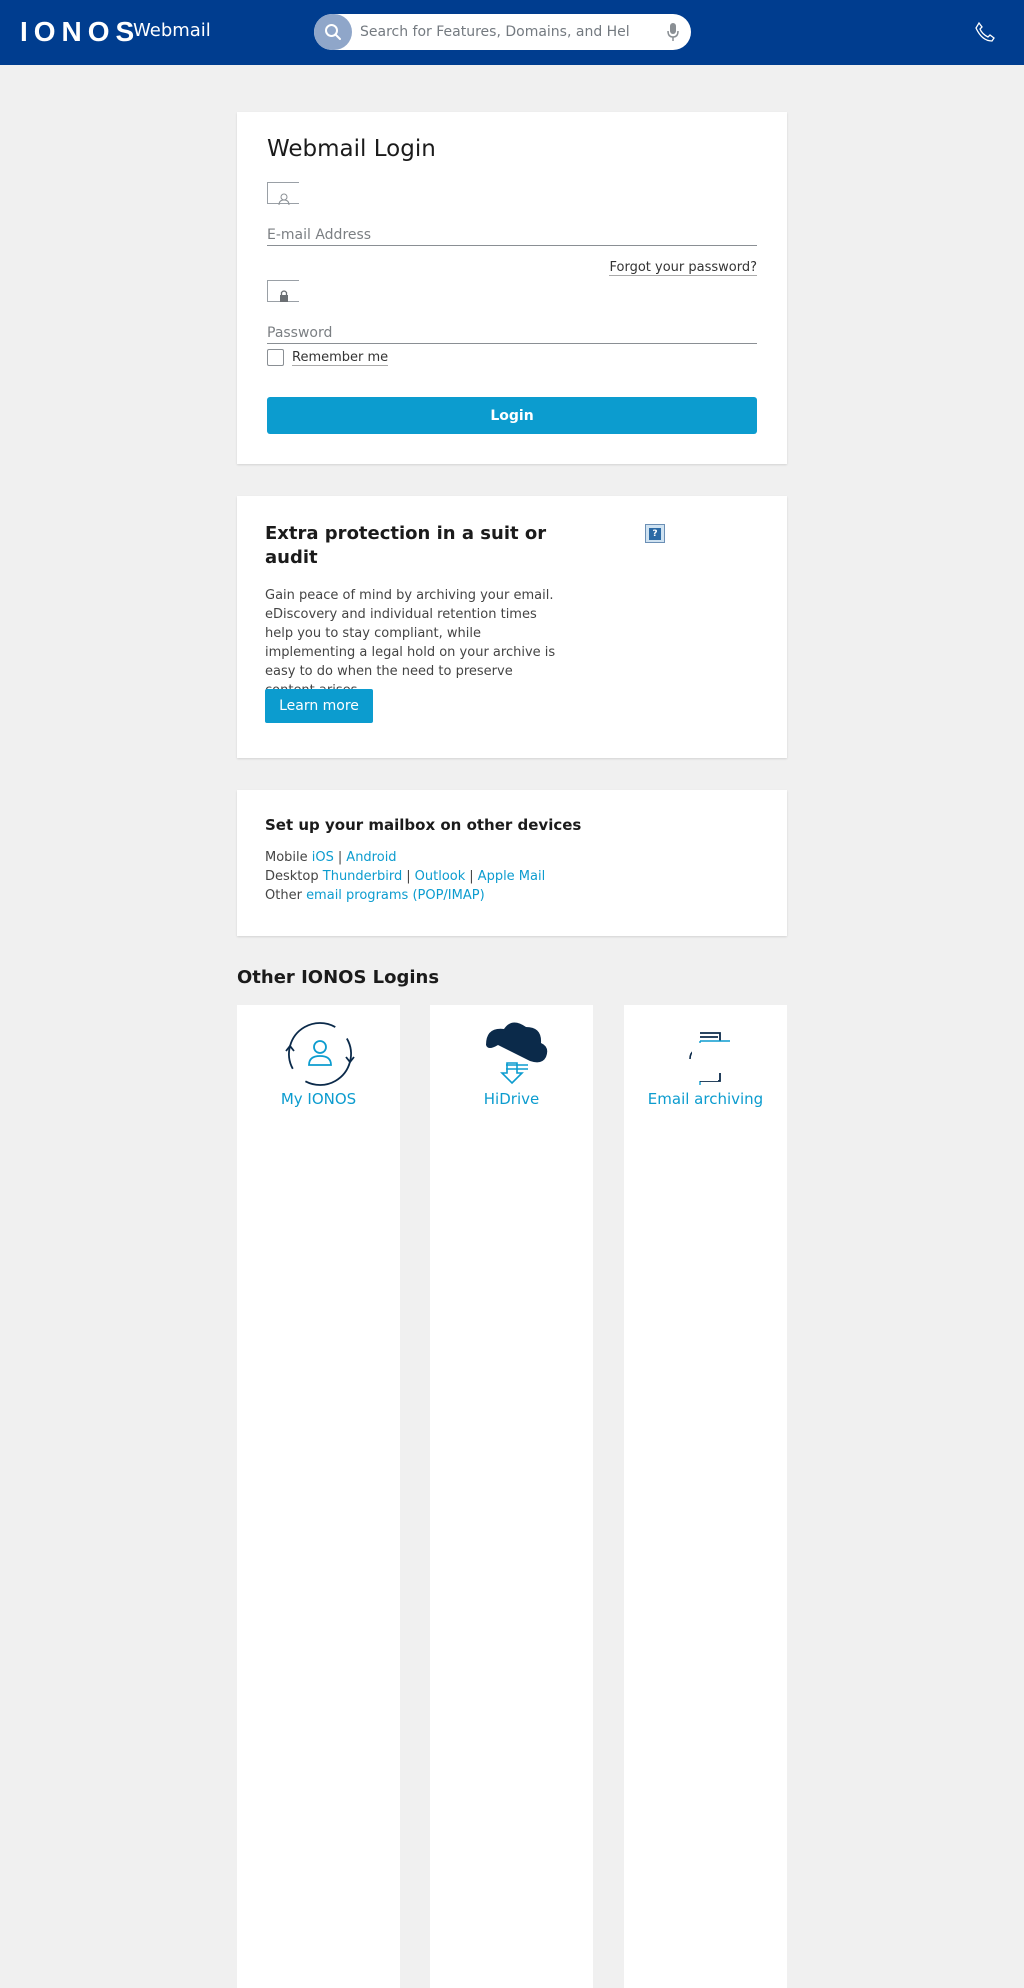 The width and height of the screenshot is (1024, 1988). I want to click on microphone-icon, so click(673, 34).